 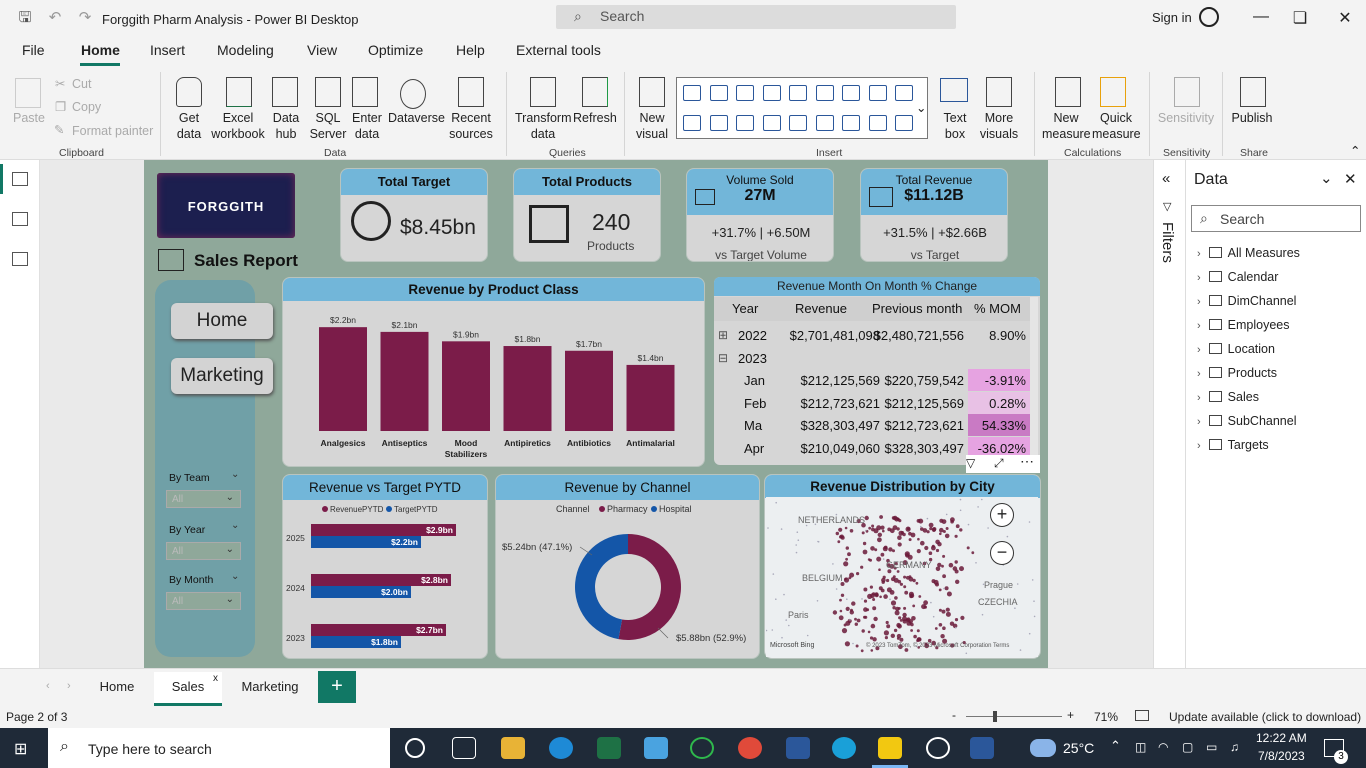 I want to click on new-visual-button: New visual, so click(x=652, y=126).